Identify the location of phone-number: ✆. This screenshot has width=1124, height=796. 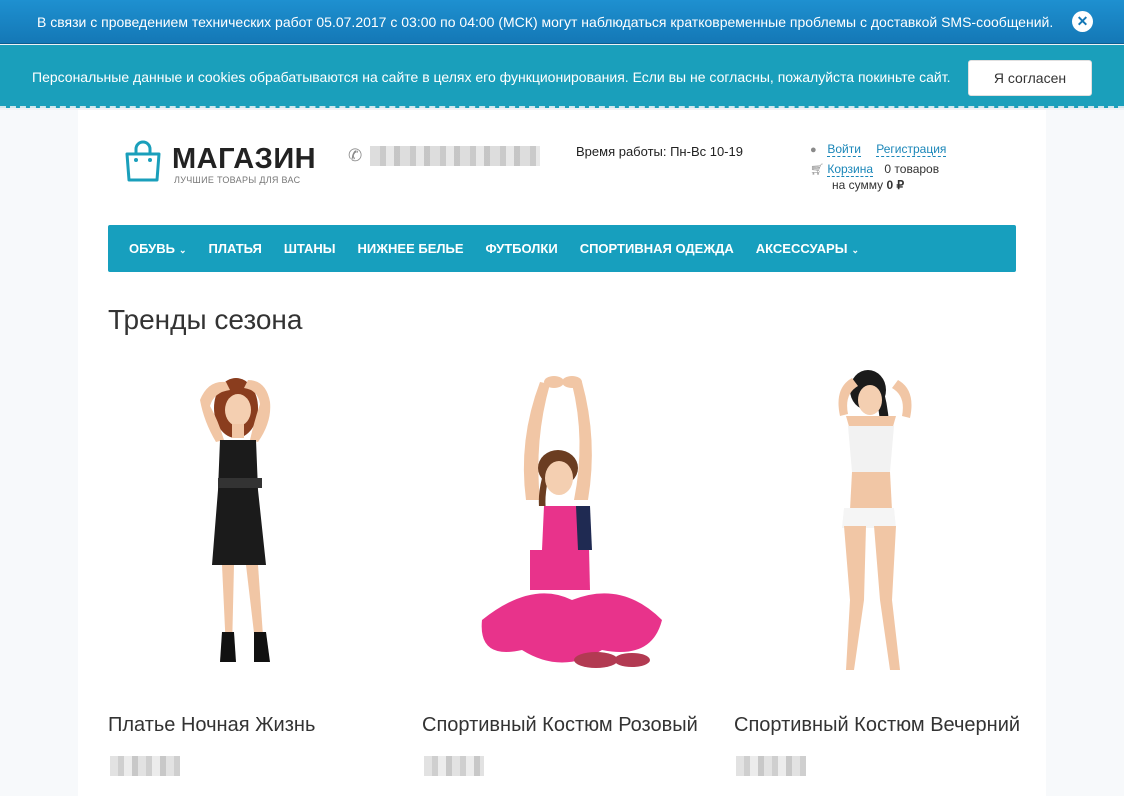
(448, 157).